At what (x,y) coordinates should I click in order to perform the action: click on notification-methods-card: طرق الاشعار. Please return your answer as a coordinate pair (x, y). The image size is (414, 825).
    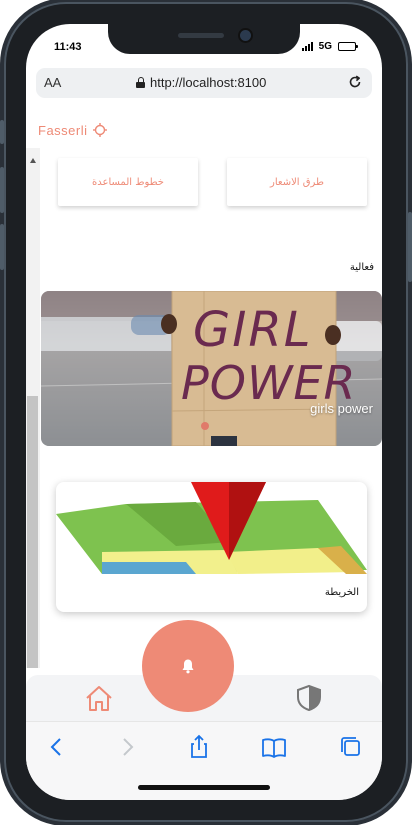
    Looking at the image, I should click on (297, 182).